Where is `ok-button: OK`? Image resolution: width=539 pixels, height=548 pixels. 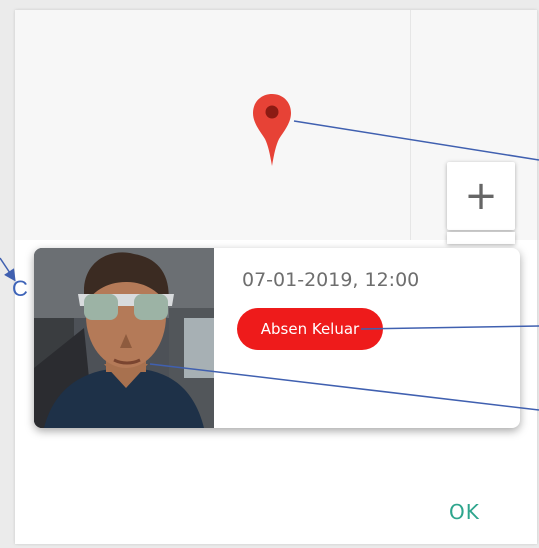 ok-button: OK is located at coordinates (464, 512).